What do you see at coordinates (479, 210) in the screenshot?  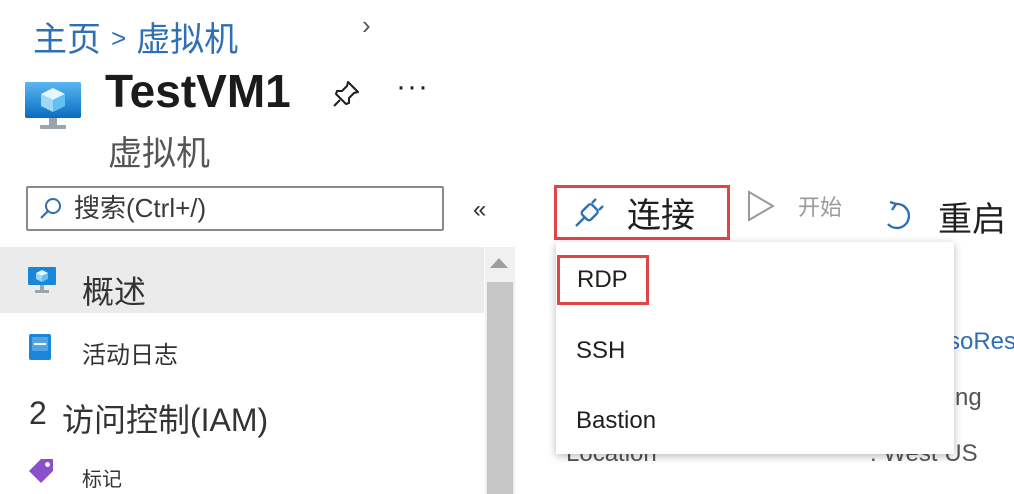 I see `collapse-sidebar-button: «` at bounding box center [479, 210].